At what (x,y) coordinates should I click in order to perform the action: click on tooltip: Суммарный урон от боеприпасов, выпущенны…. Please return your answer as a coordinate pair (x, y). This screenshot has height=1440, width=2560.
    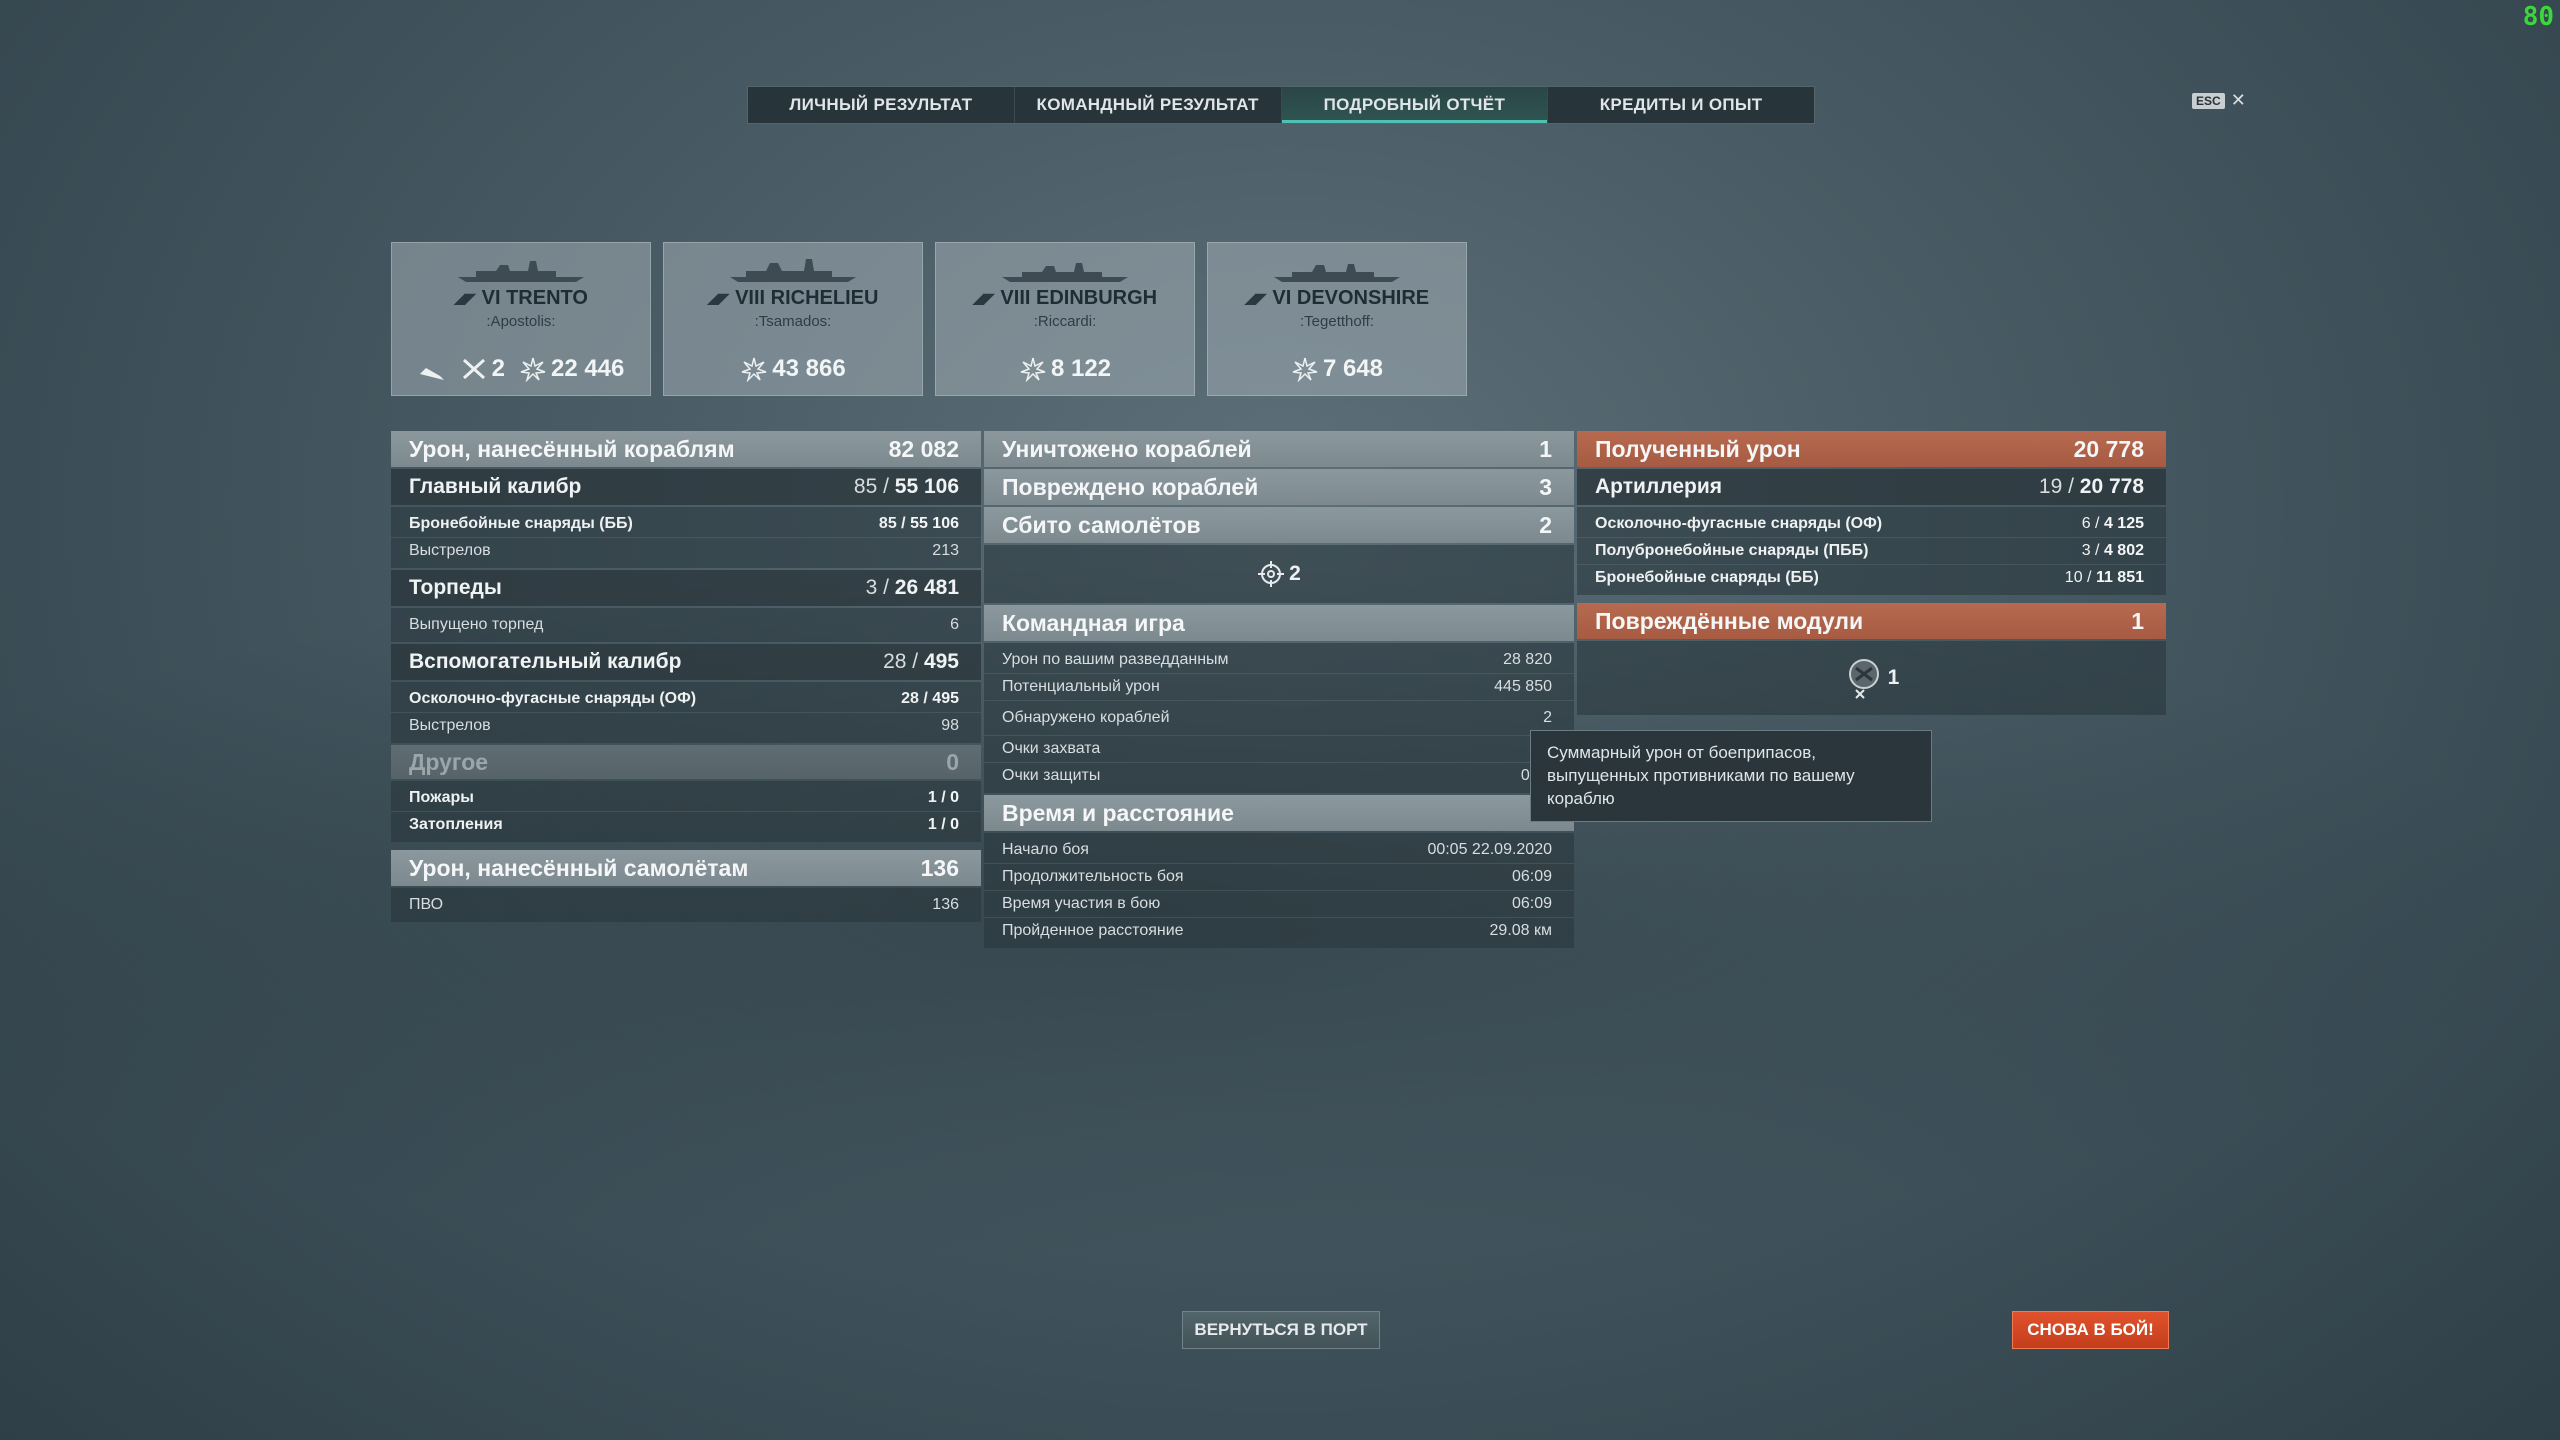
    Looking at the image, I should click on (1731, 776).